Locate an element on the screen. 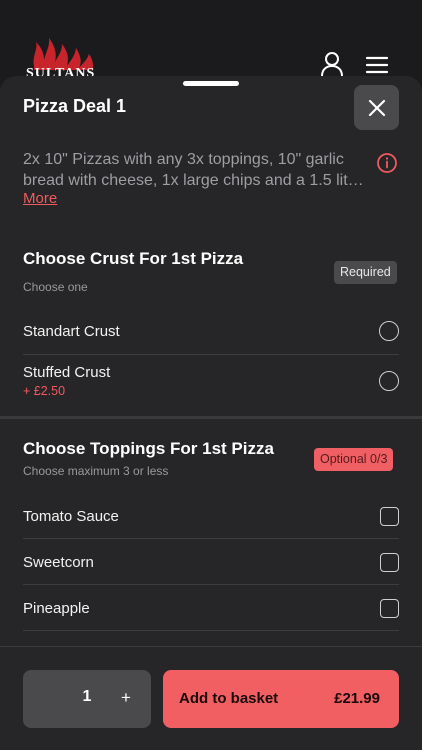 This screenshot has width=422, height=750. total-price: £21.99 is located at coordinates (357, 698).